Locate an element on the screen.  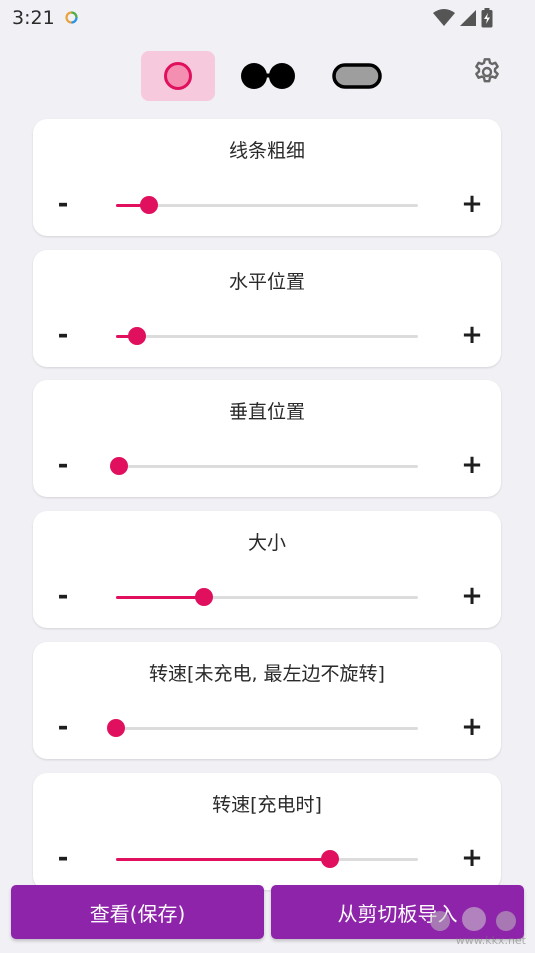
settings-button is located at coordinates (487, 72).